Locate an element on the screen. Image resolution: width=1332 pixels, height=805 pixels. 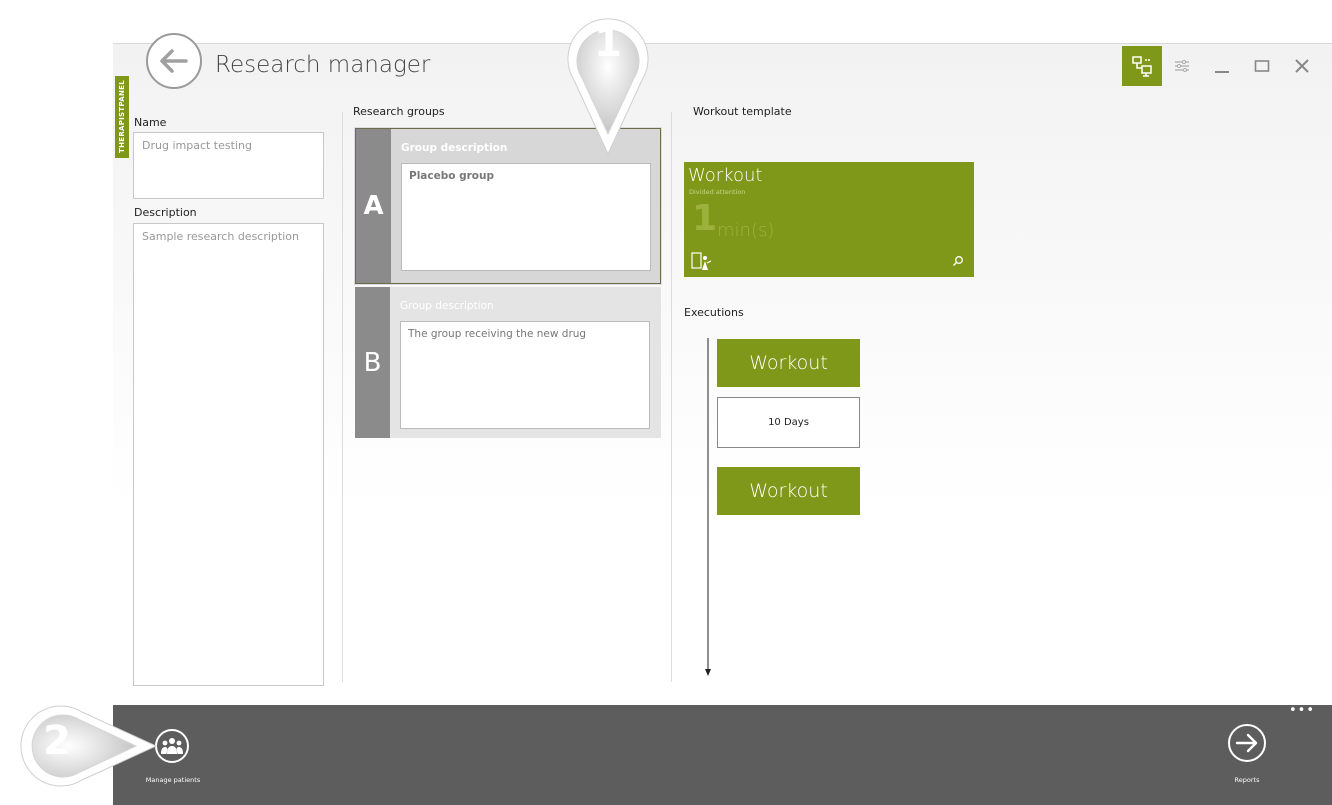
maximize-icon is located at coordinates (1262, 66).